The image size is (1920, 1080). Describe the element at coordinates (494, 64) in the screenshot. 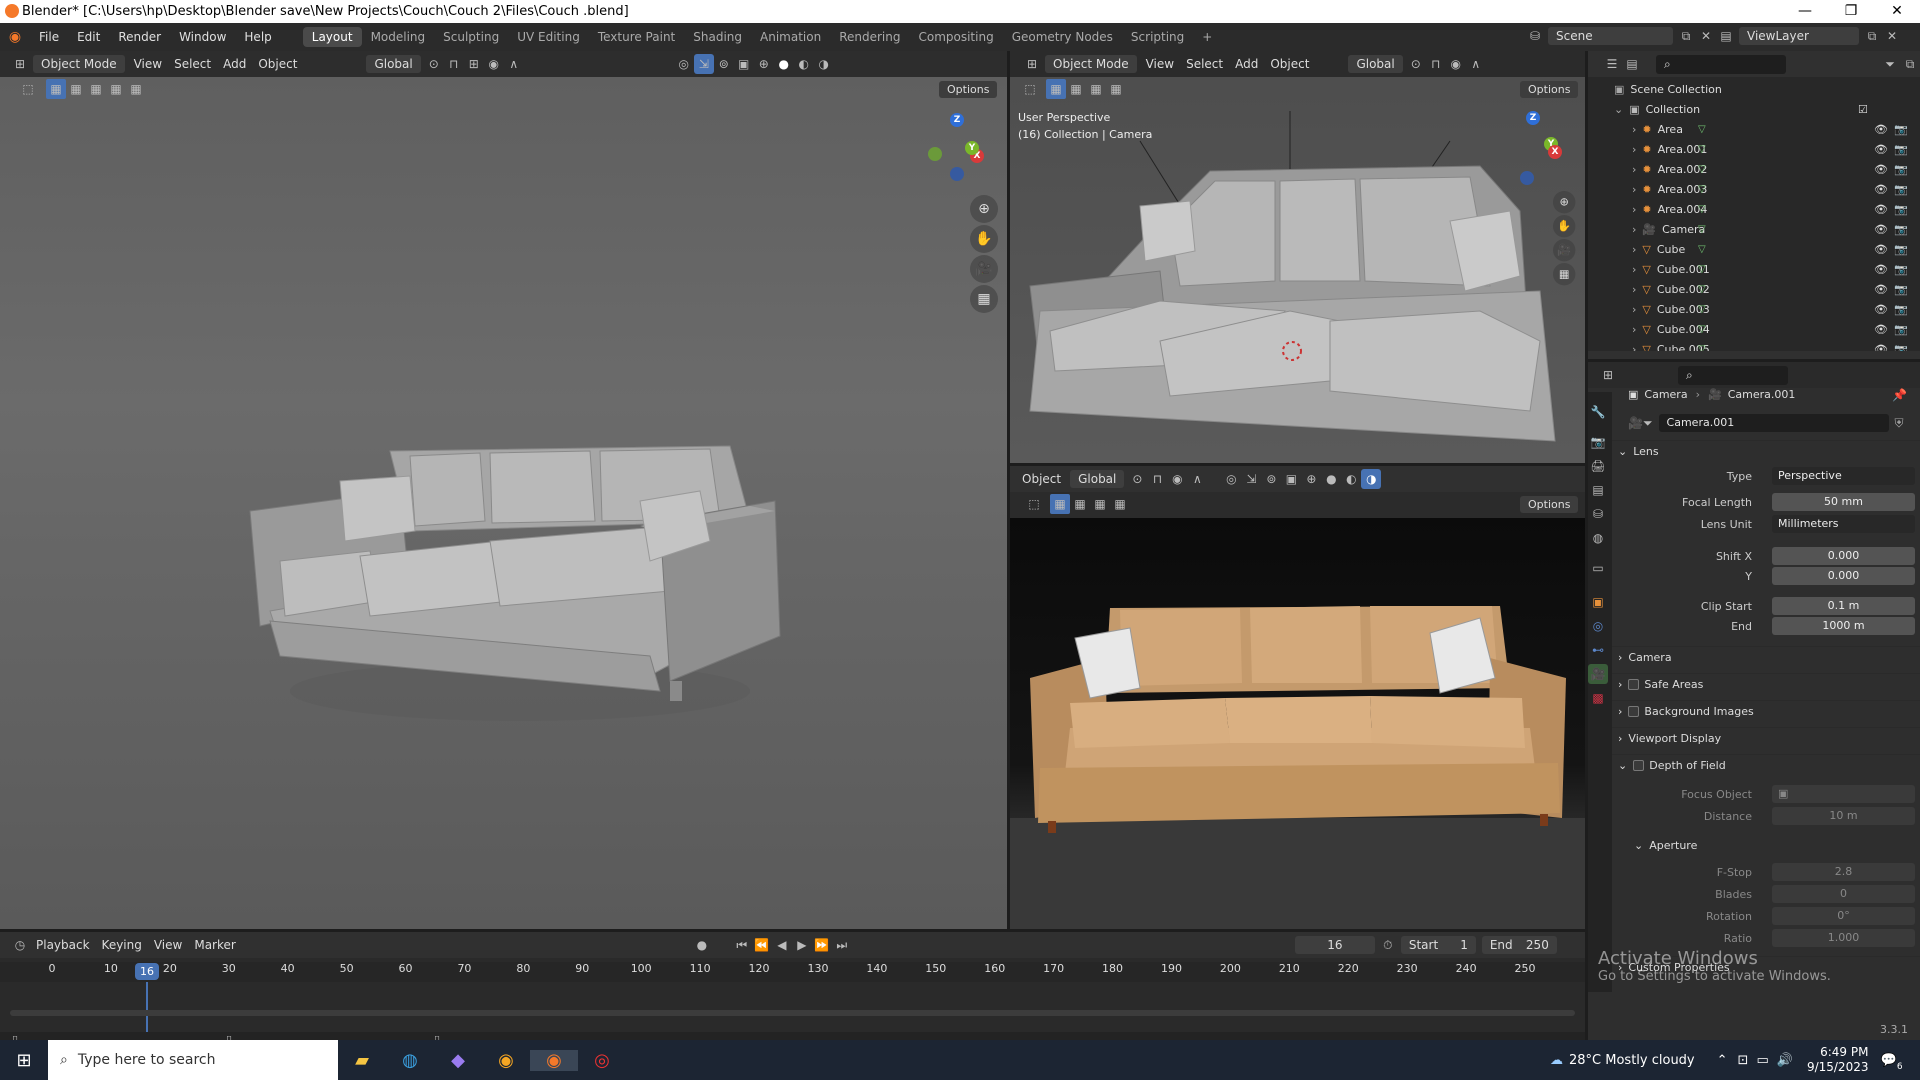

I see `proportional-icon: ◉` at that location.